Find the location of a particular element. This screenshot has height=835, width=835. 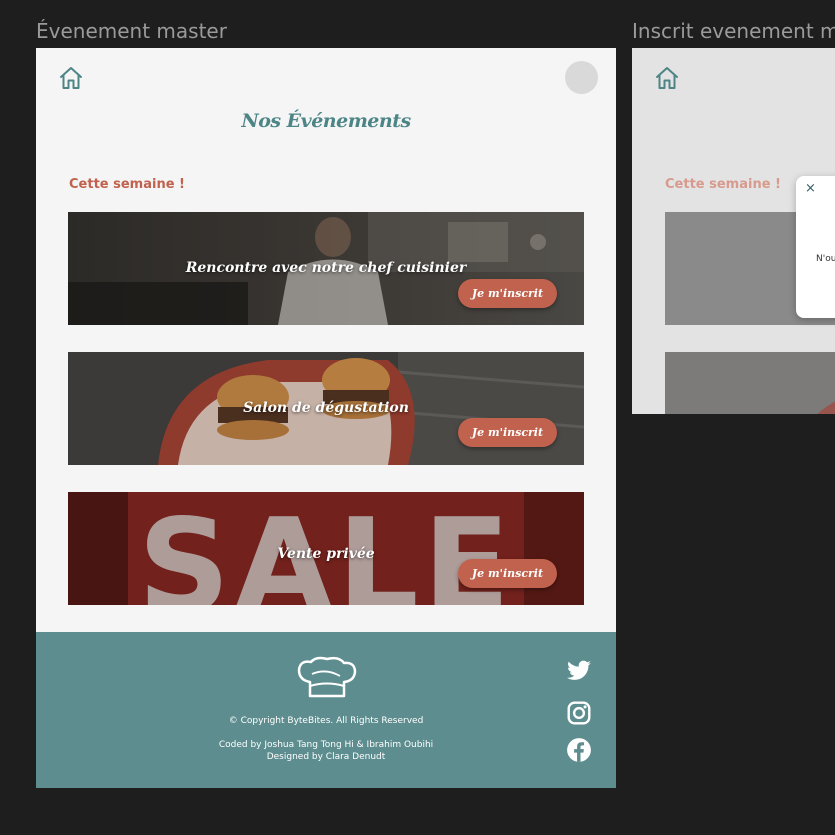

frame-label-evenement-master: Évenement master is located at coordinates (131, 31).